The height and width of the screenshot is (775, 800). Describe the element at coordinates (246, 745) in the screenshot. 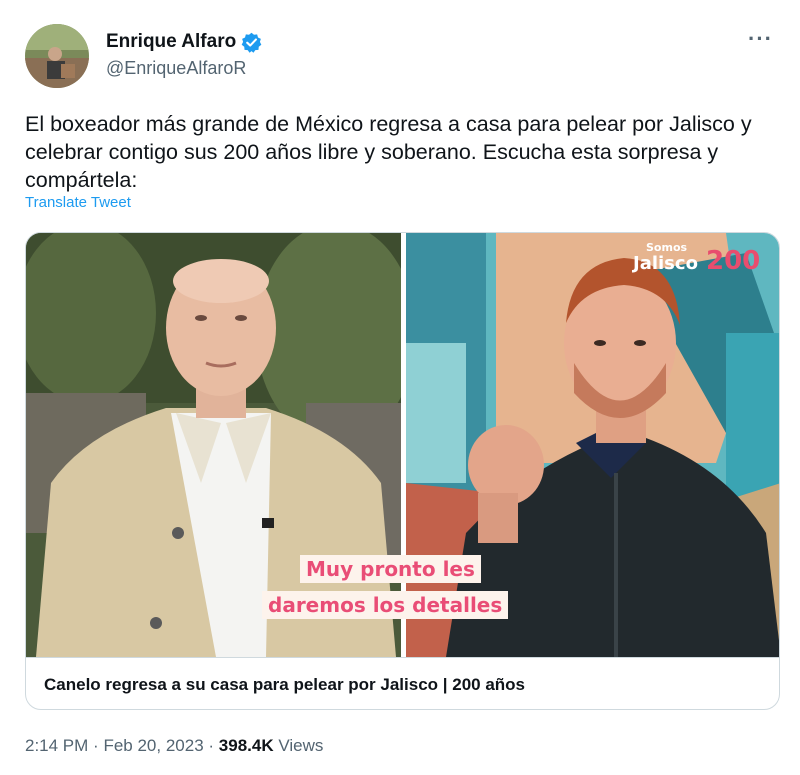

I see `views-count: 398.4K` at that location.